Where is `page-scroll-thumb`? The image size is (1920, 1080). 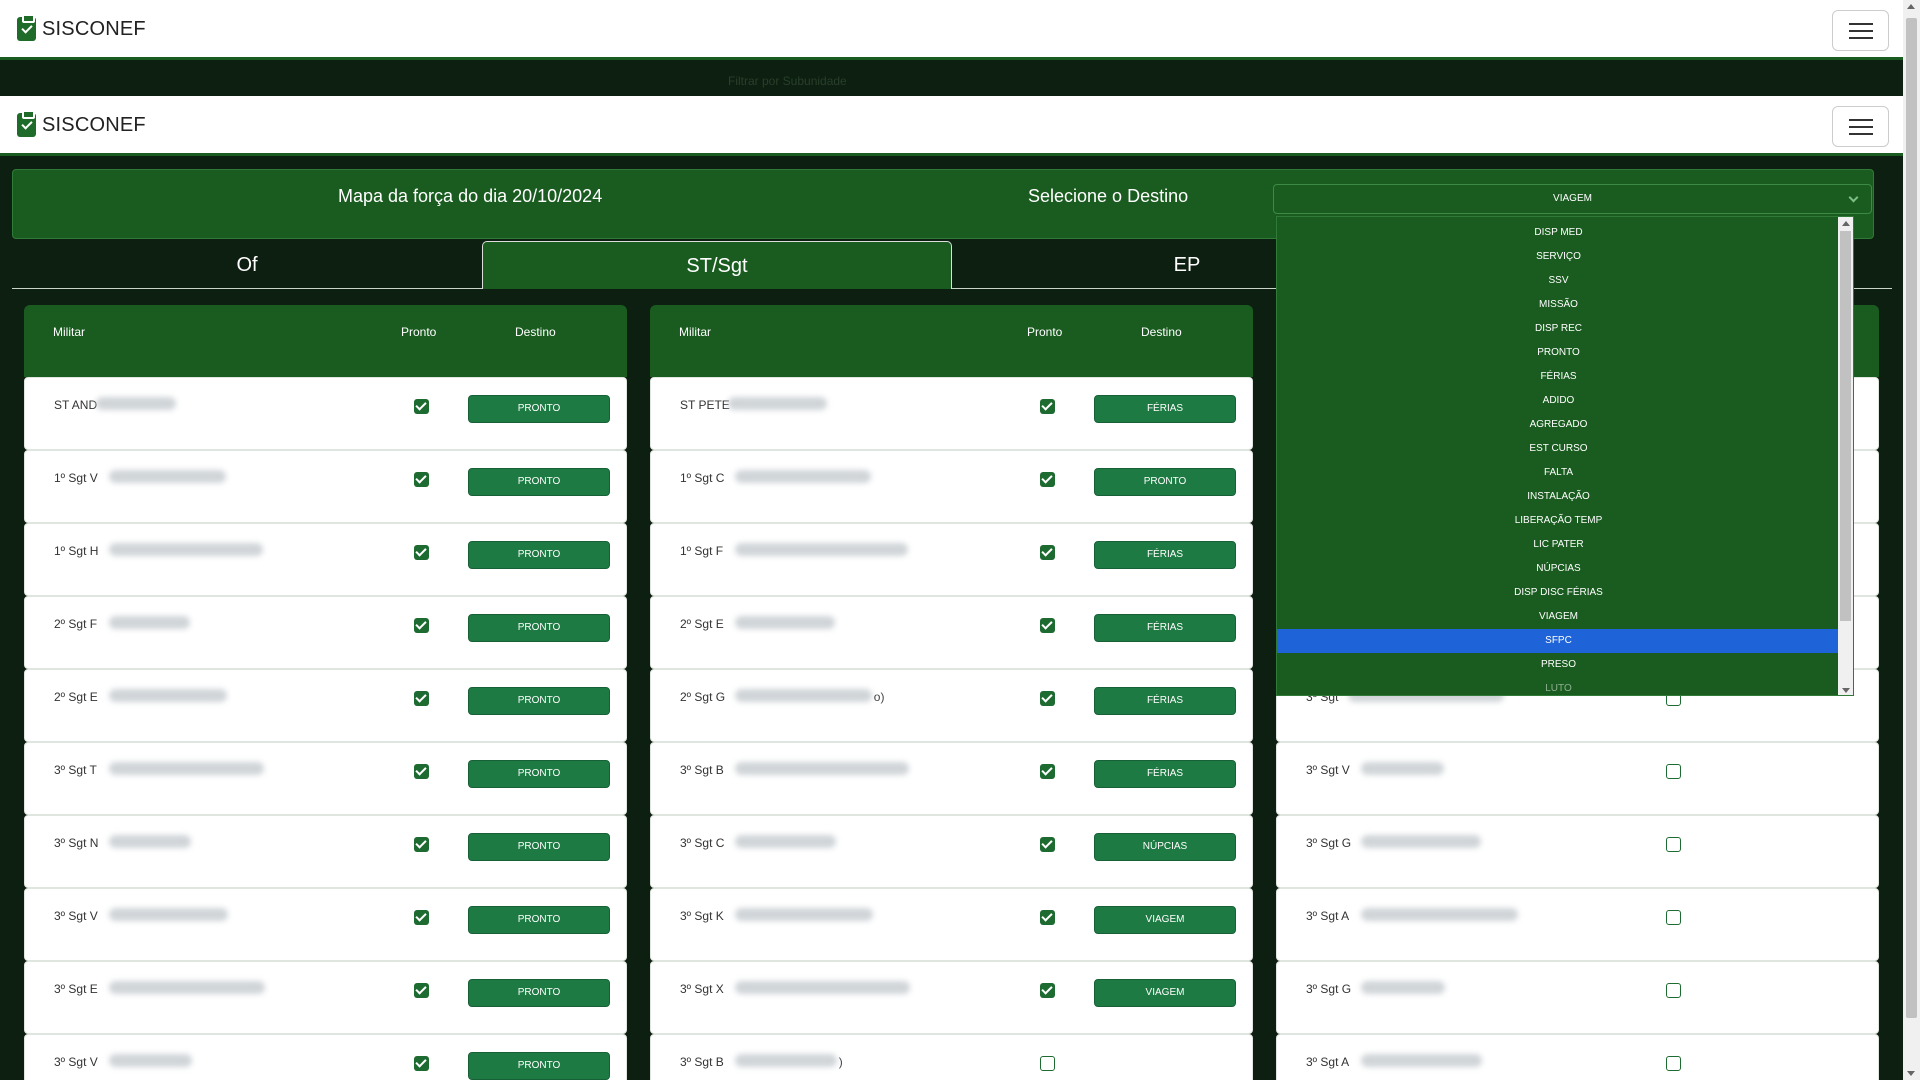 page-scroll-thumb is located at coordinates (1911, 518).